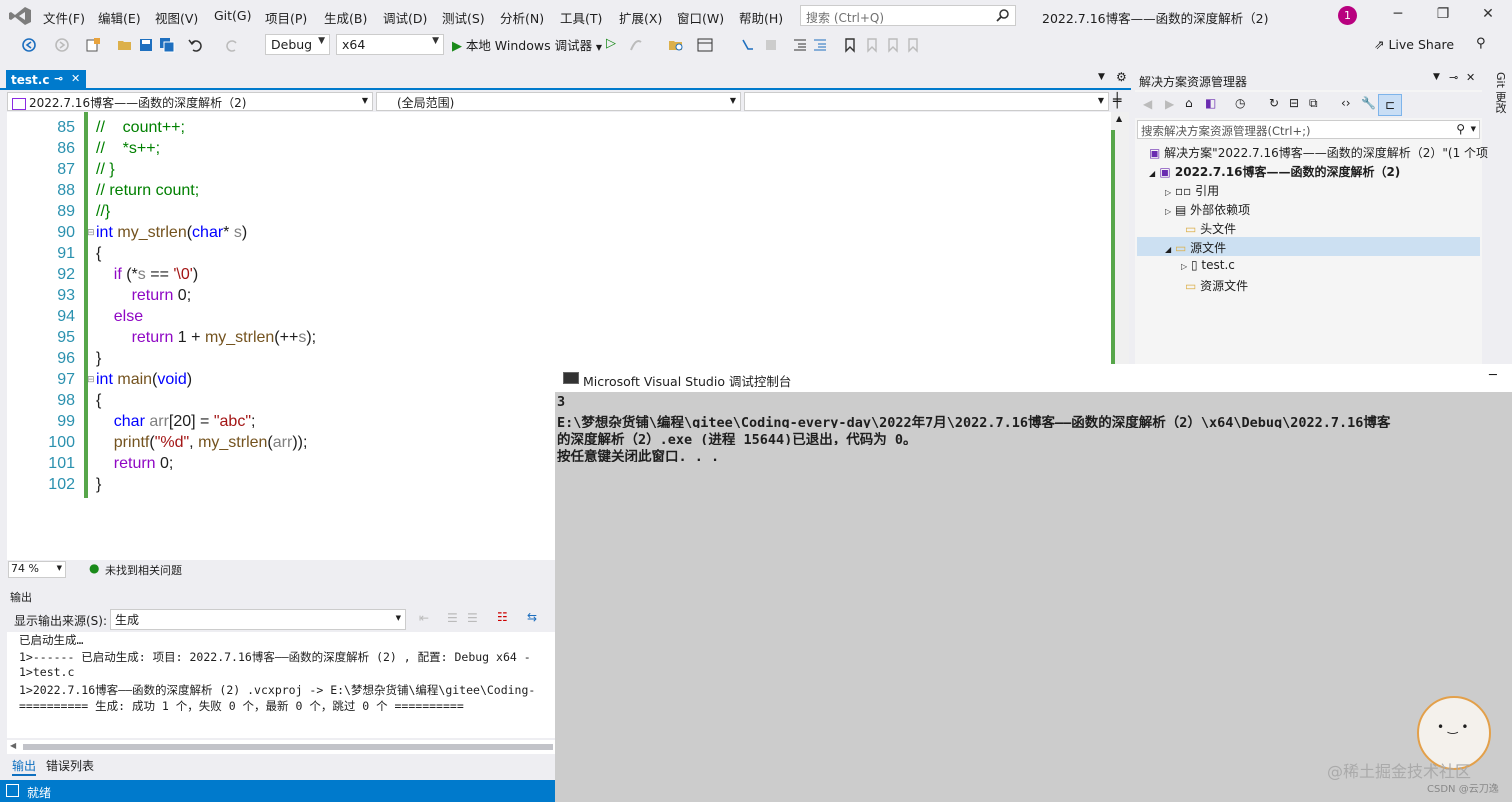 Image resolution: width=1512 pixels, height=802 pixels. Describe the element at coordinates (611, 43) in the screenshot. I see `start-without-debugging-icon: ▷` at that location.